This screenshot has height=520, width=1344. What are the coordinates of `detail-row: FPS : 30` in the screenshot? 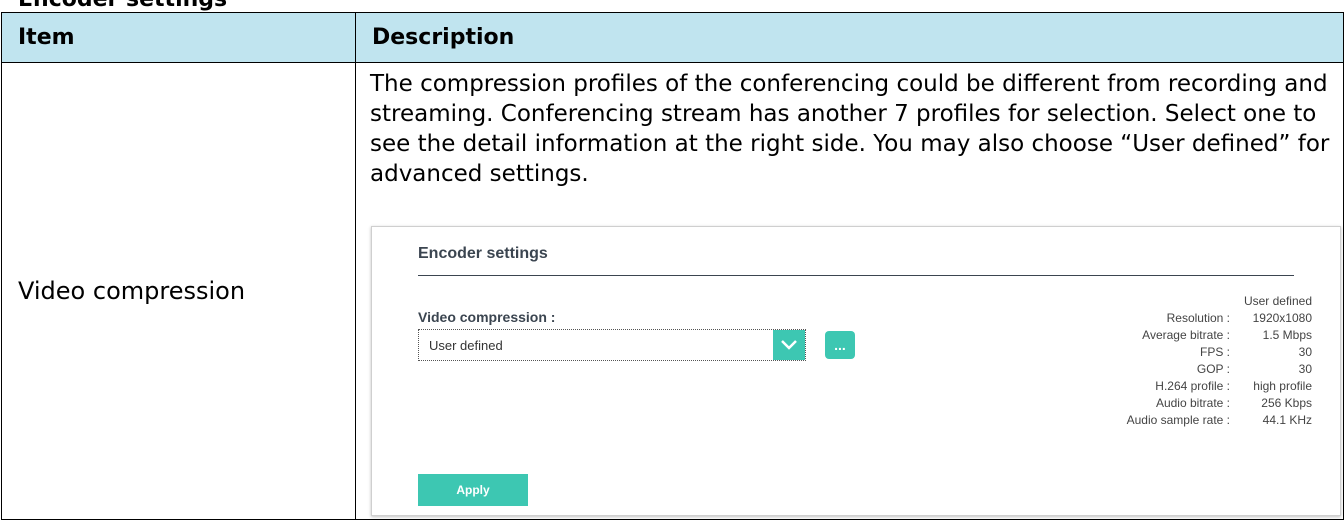 It's located at (1219, 352).